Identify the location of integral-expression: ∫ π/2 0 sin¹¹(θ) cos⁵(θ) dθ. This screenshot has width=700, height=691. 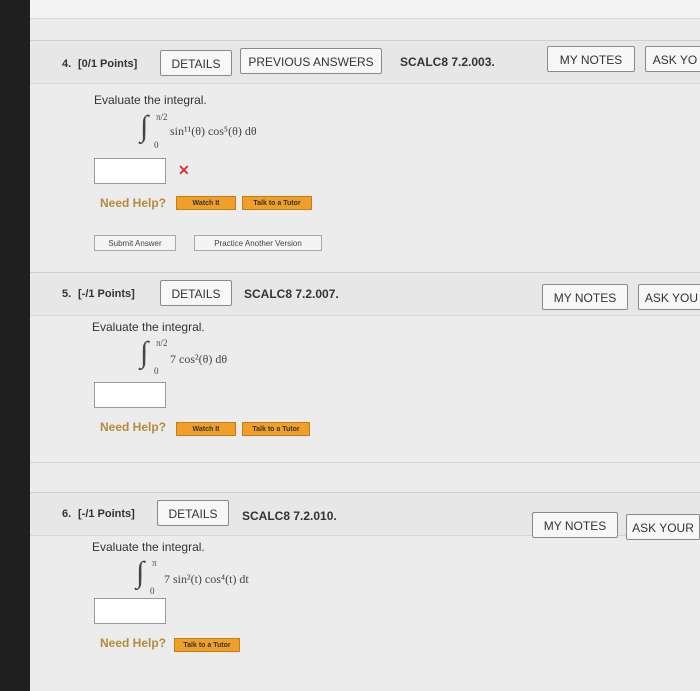
(240, 130).